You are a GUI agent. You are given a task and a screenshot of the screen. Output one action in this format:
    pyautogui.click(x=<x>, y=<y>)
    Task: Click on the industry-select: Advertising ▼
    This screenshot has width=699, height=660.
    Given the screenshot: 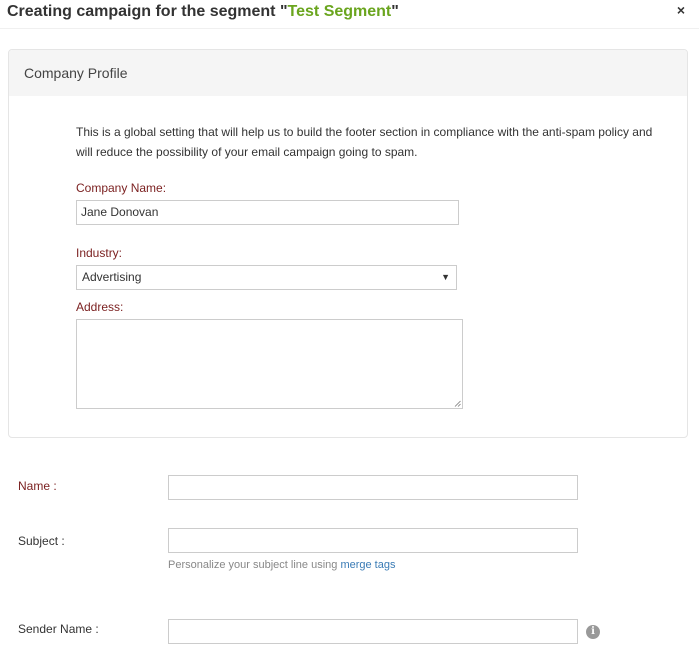 What is the action you would take?
    pyautogui.click(x=266, y=277)
    